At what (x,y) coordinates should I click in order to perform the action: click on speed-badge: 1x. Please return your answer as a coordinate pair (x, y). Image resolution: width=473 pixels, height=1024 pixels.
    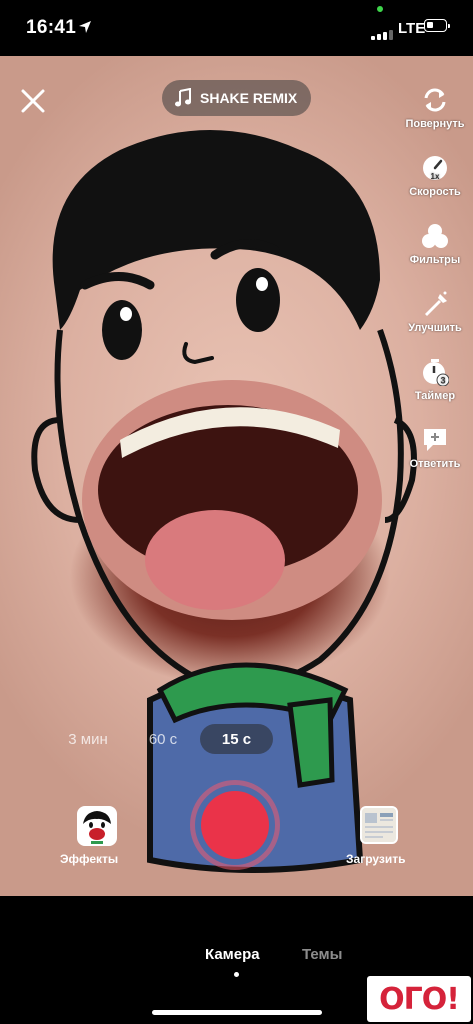
    Looking at the image, I should click on (435, 176).